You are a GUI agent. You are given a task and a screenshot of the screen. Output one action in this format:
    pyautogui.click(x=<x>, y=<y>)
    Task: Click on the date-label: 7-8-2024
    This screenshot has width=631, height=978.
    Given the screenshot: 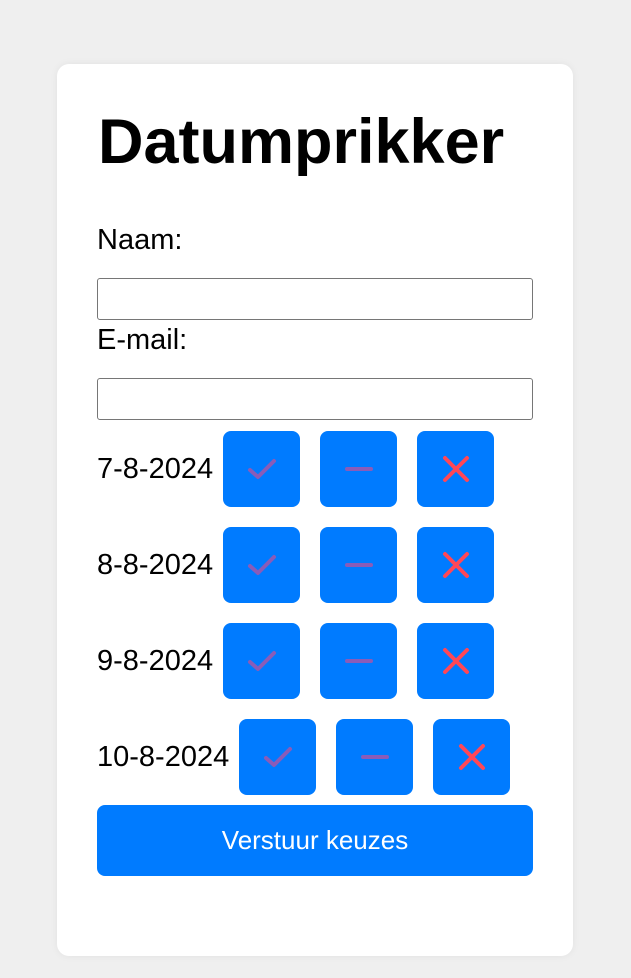 What is the action you would take?
    pyautogui.click(x=155, y=468)
    